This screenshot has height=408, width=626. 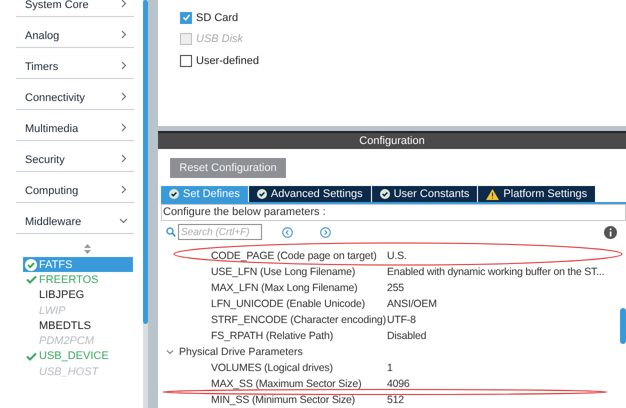 What do you see at coordinates (610, 232) in the screenshot?
I see `info-icon` at bounding box center [610, 232].